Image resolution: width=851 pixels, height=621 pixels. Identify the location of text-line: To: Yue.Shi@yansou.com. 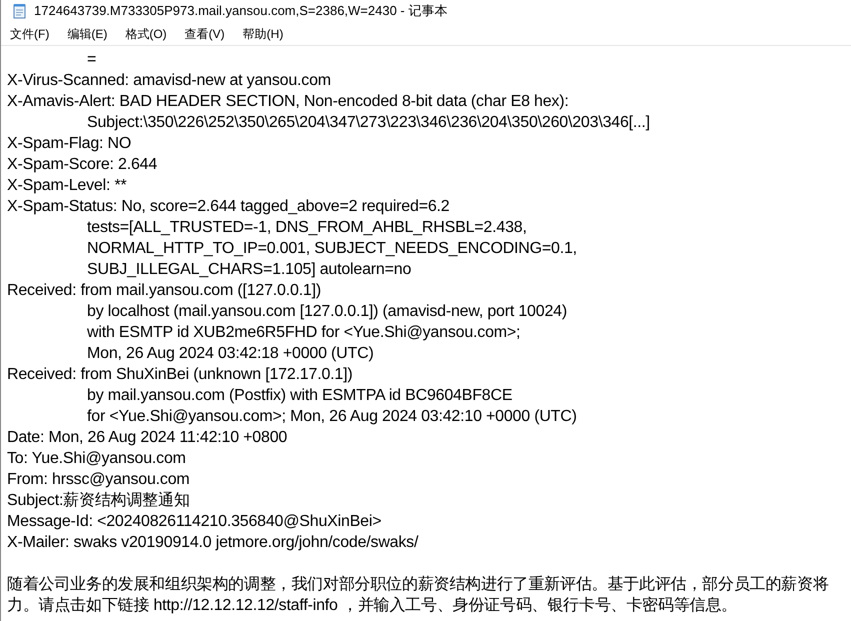
(96, 458).